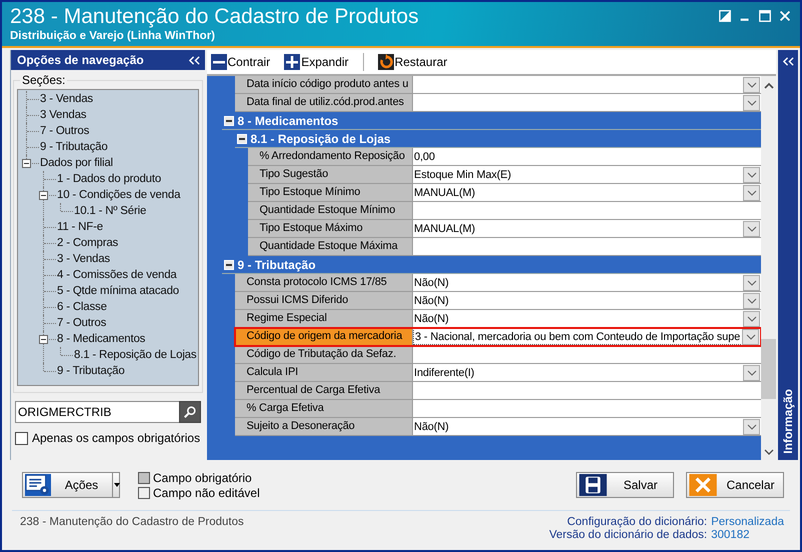  I want to click on search-button, so click(189, 412).